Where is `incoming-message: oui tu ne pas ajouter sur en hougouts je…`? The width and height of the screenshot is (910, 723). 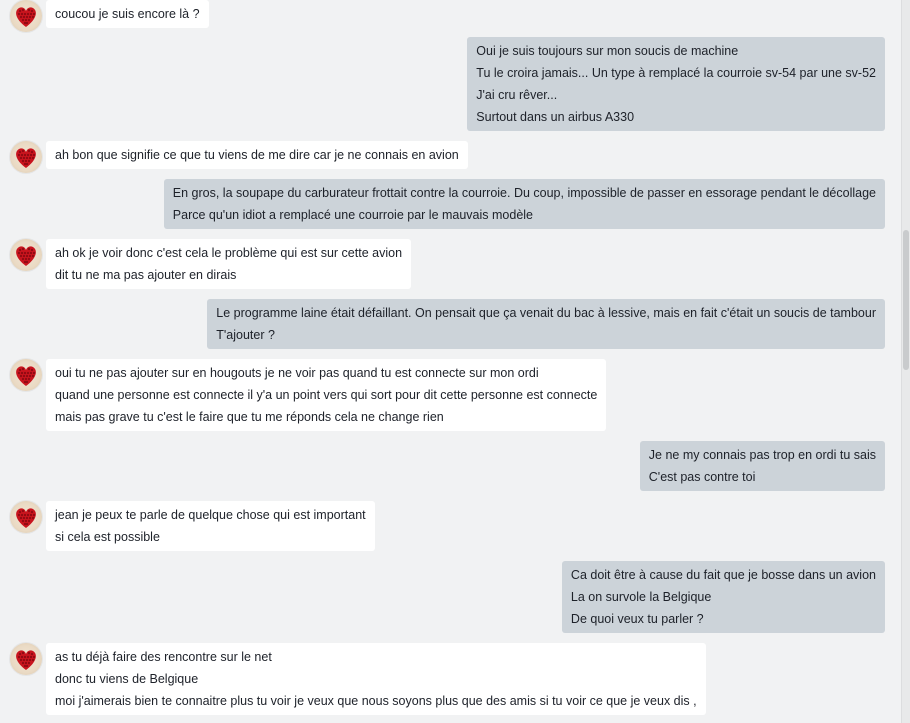 incoming-message: oui tu ne pas ajouter sur en hougouts je… is located at coordinates (326, 395).